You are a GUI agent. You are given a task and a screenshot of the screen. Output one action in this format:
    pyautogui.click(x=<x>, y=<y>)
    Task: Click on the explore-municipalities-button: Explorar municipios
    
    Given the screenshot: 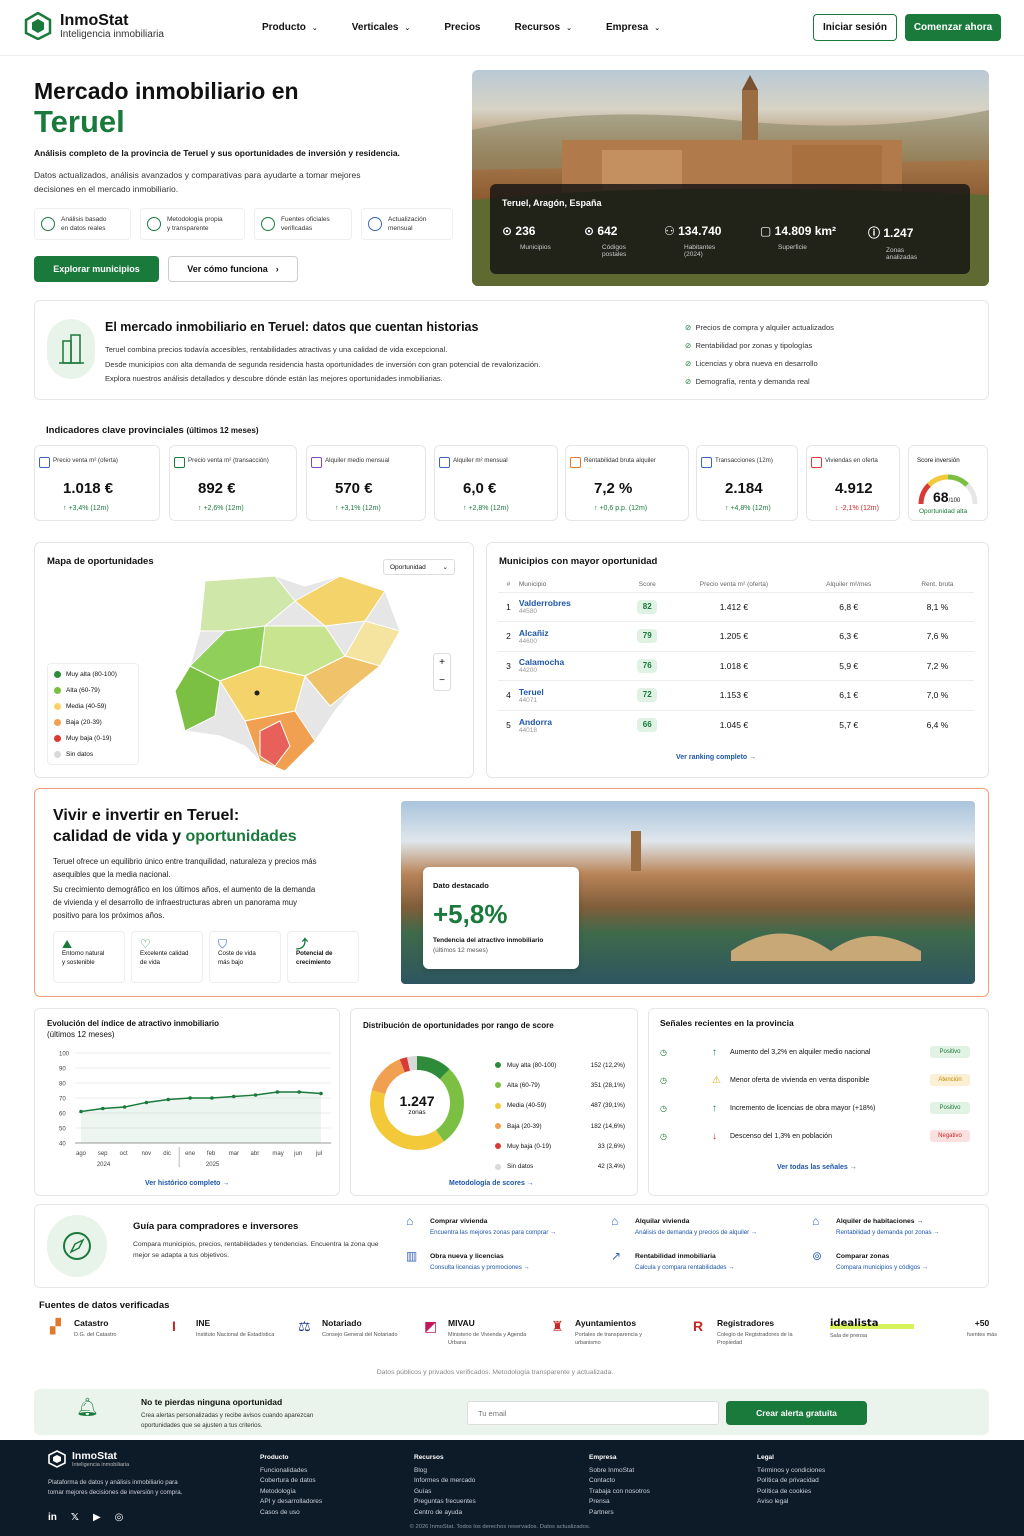 What is the action you would take?
    pyautogui.click(x=96, y=269)
    